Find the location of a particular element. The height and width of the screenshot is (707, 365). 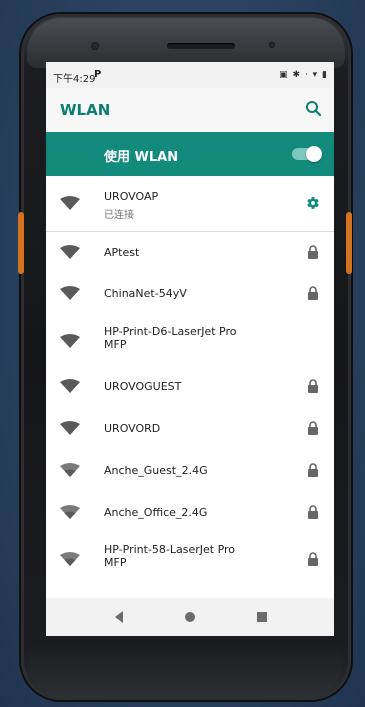

network-name: UROVORD is located at coordinates (132, 428).